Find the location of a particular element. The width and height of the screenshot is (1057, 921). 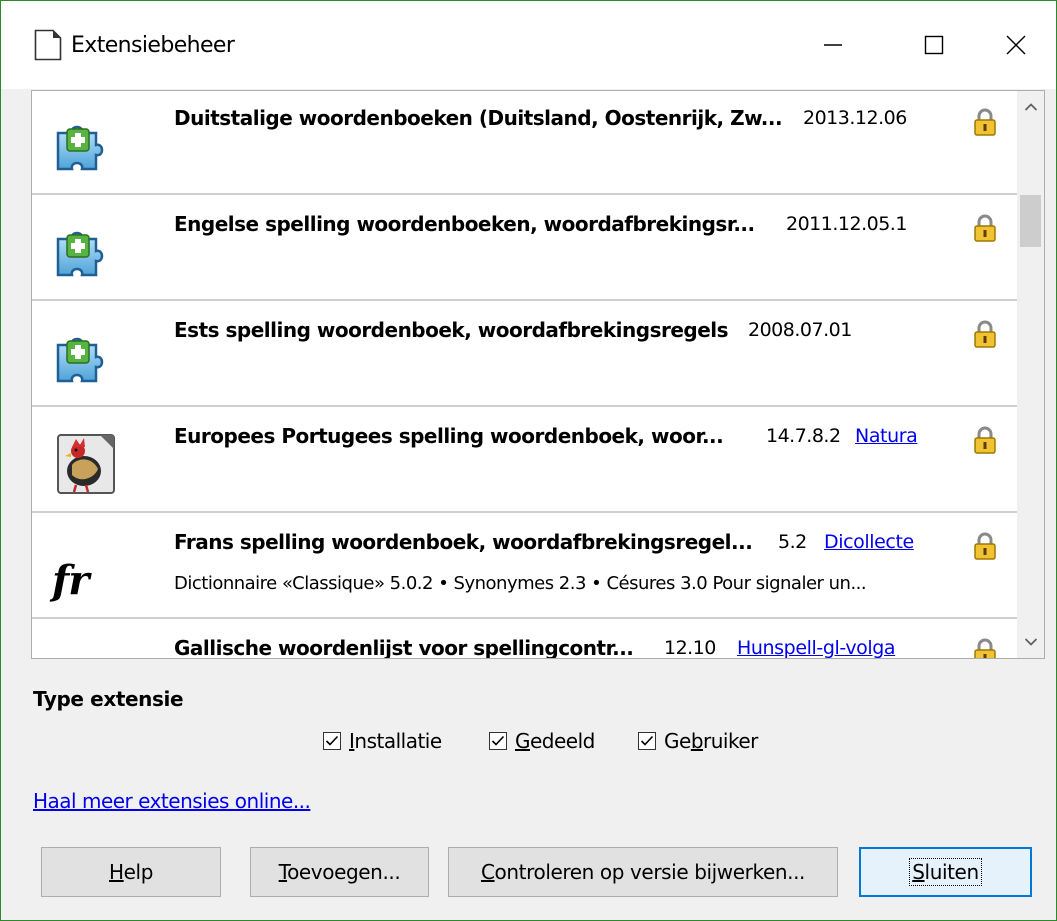

close-icon is located at coordinates (1016, 45).